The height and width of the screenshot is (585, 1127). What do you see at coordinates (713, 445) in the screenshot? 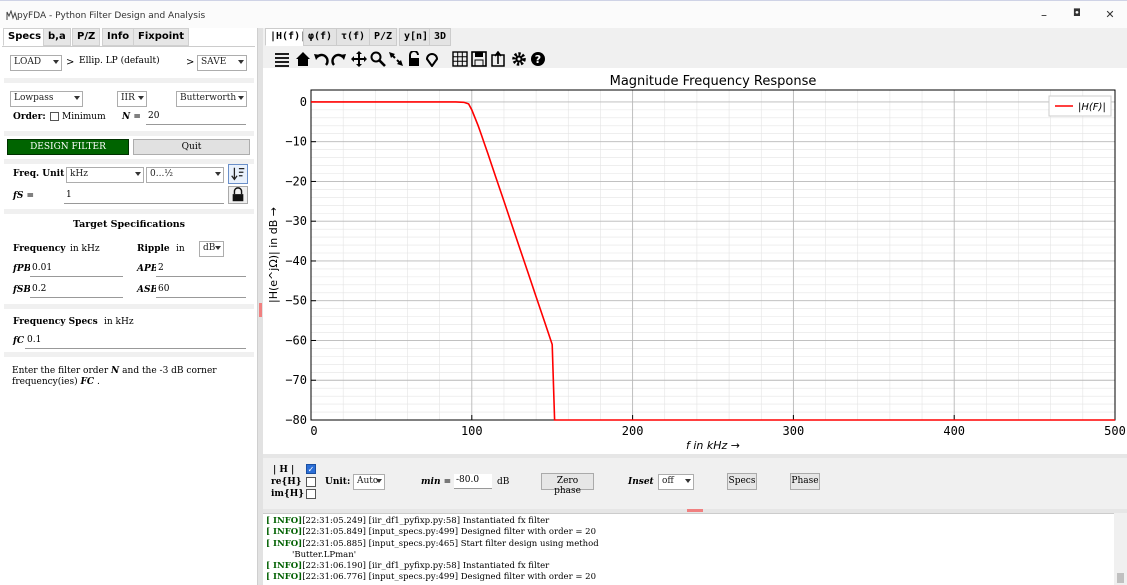
I see `x-axis-label: f in kHz →` at bounding box center [713, 445].